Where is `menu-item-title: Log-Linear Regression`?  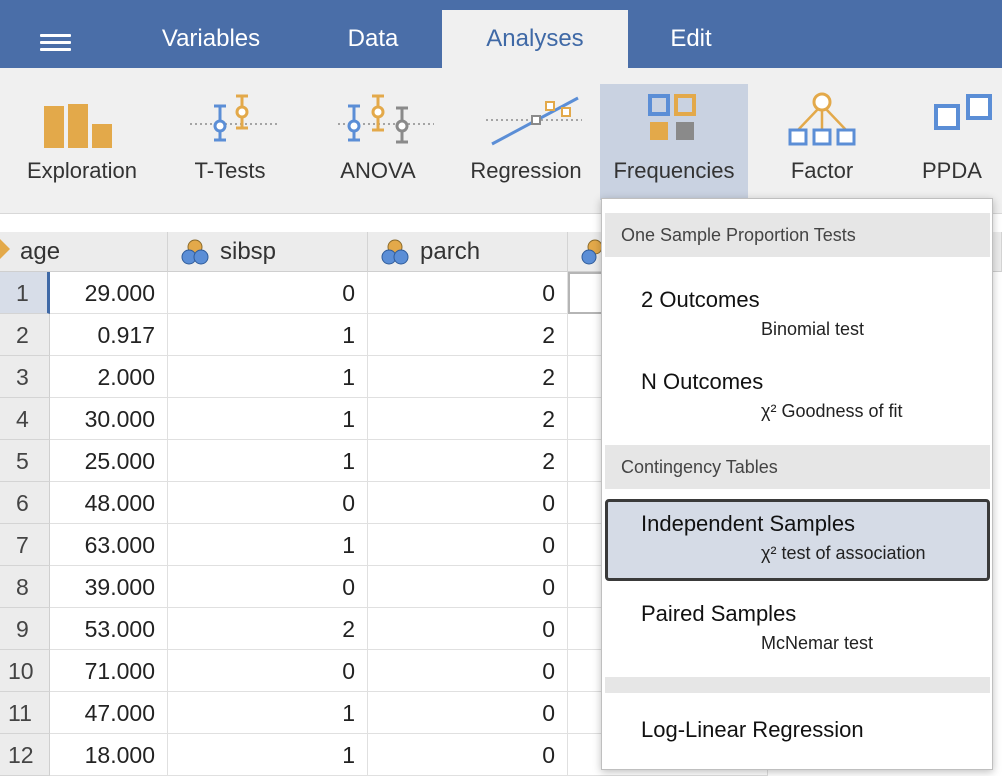 menu-item-title: Log-Linear Regression is located at coordinates (752, 729).